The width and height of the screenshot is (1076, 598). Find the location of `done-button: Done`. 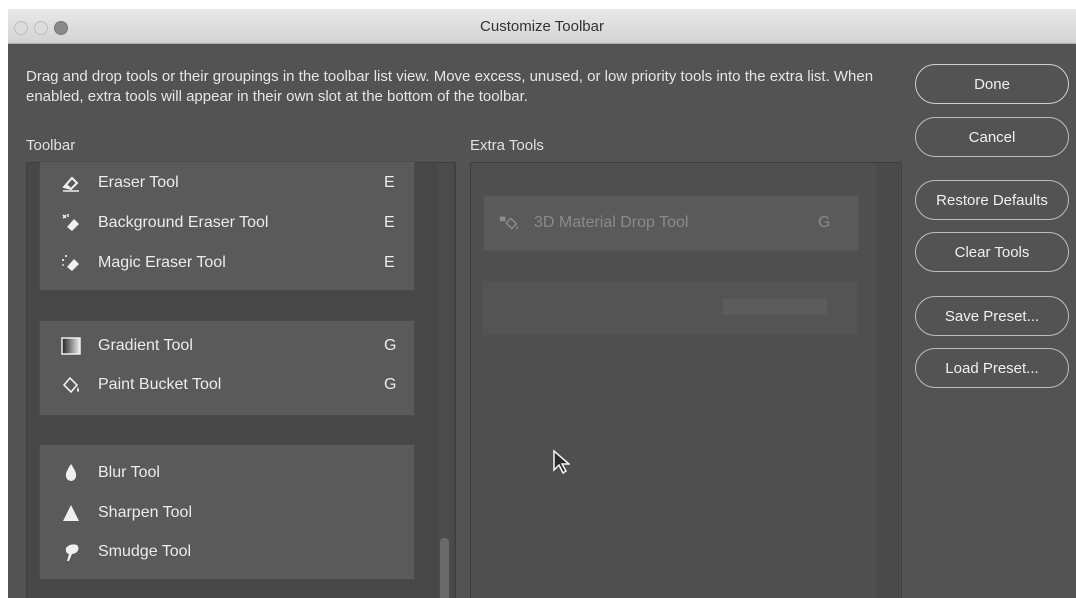

done-button: Done is located at coordinates (992, 84).